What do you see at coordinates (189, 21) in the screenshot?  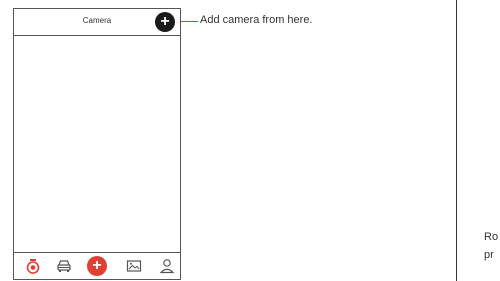 I see `callout-line` at bounding box center [189, 21].